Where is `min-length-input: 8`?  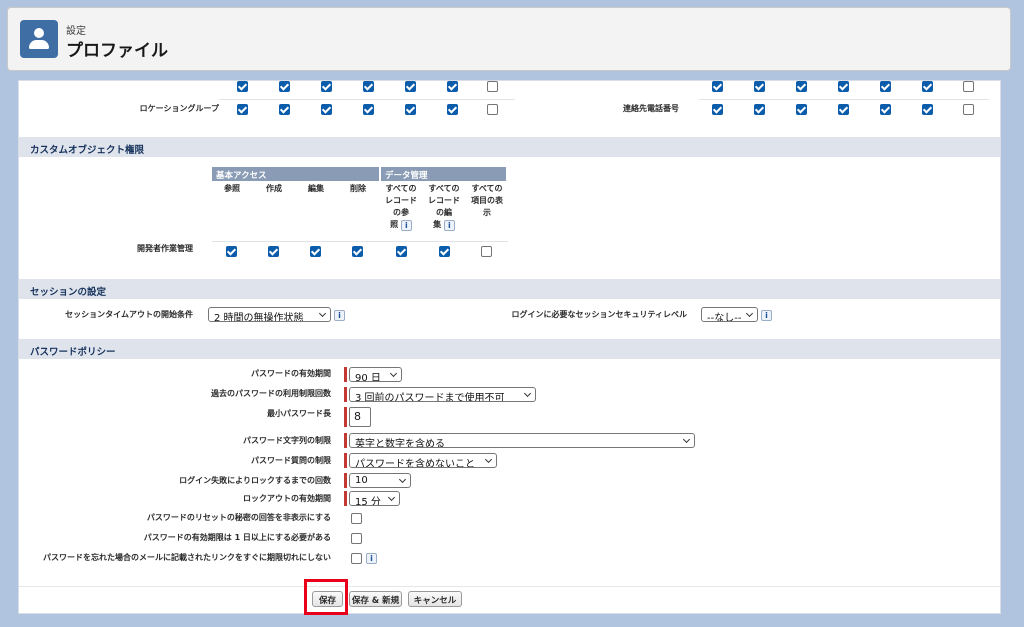
min-length-input: 8 is located at coordinates (360, 417).